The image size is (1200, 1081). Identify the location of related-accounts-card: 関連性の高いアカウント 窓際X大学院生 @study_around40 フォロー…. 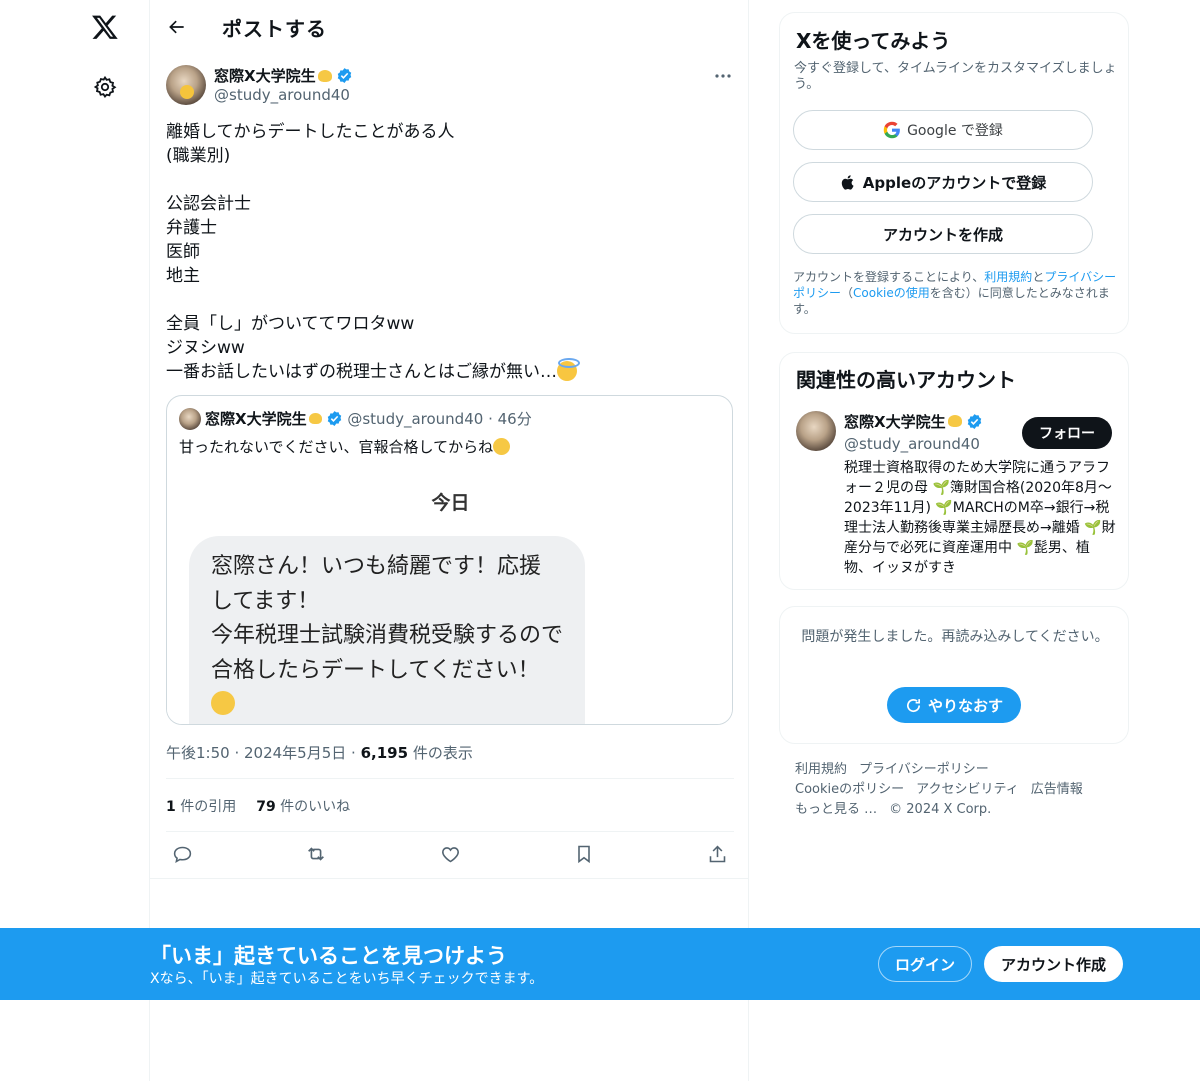
(954, 471).